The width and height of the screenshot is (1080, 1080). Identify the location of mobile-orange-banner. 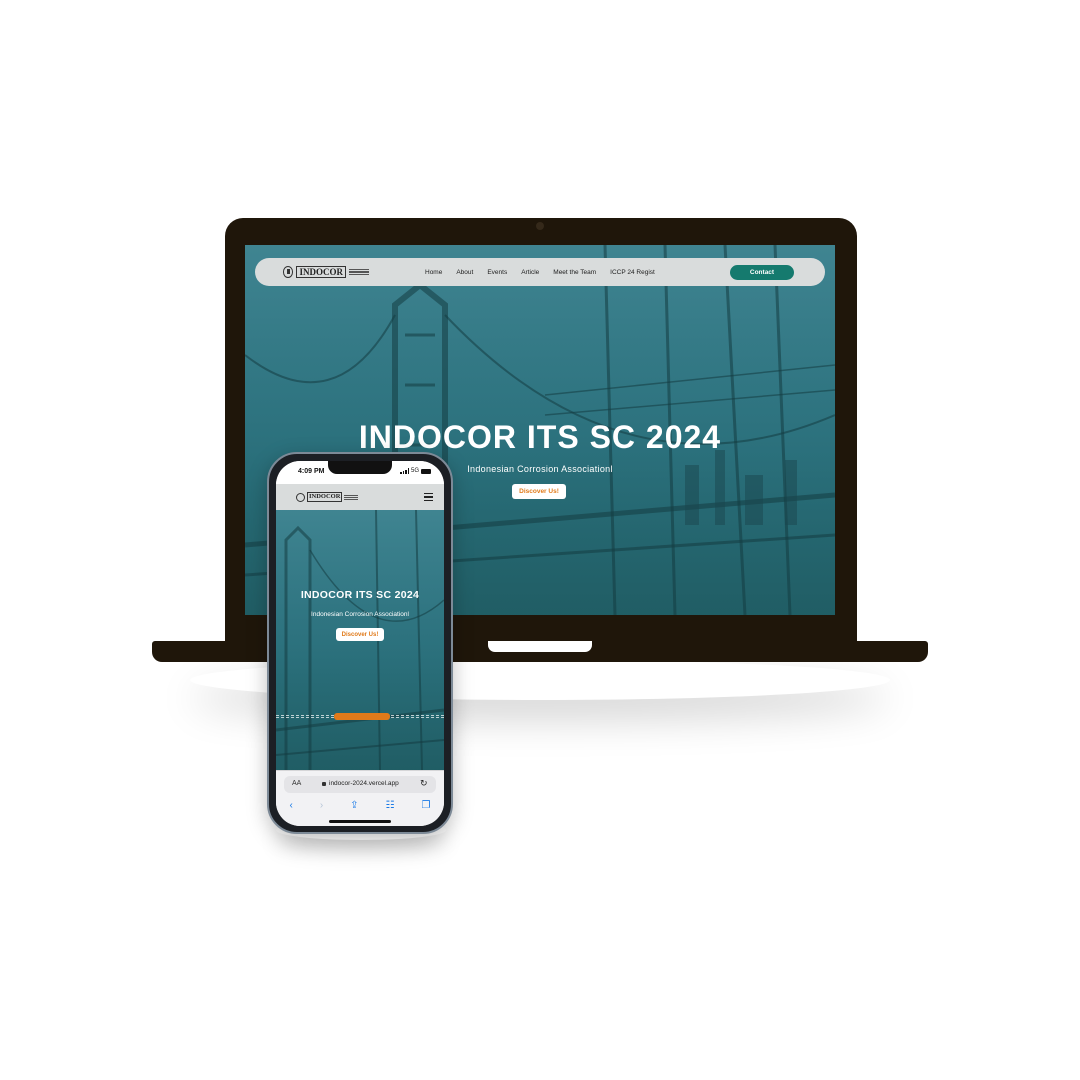
(362, 716).